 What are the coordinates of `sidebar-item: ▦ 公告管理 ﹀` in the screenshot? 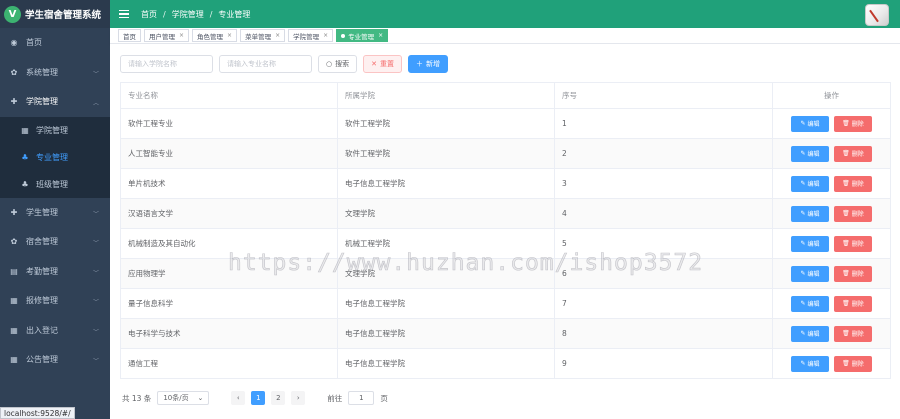 It's located at (55, 360).